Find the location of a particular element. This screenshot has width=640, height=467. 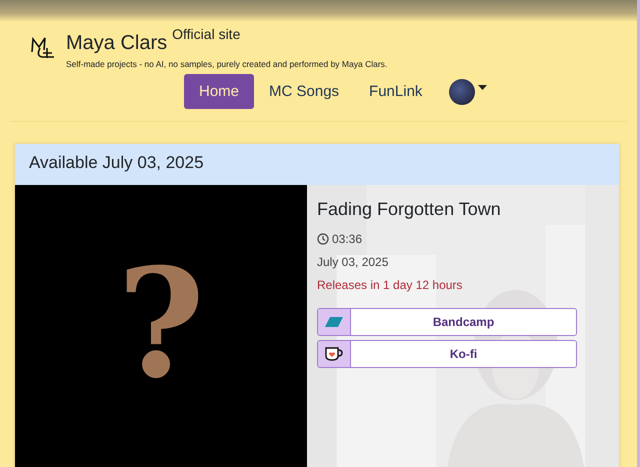

link-button: Ko-fi is located at coordinates (447, 354).